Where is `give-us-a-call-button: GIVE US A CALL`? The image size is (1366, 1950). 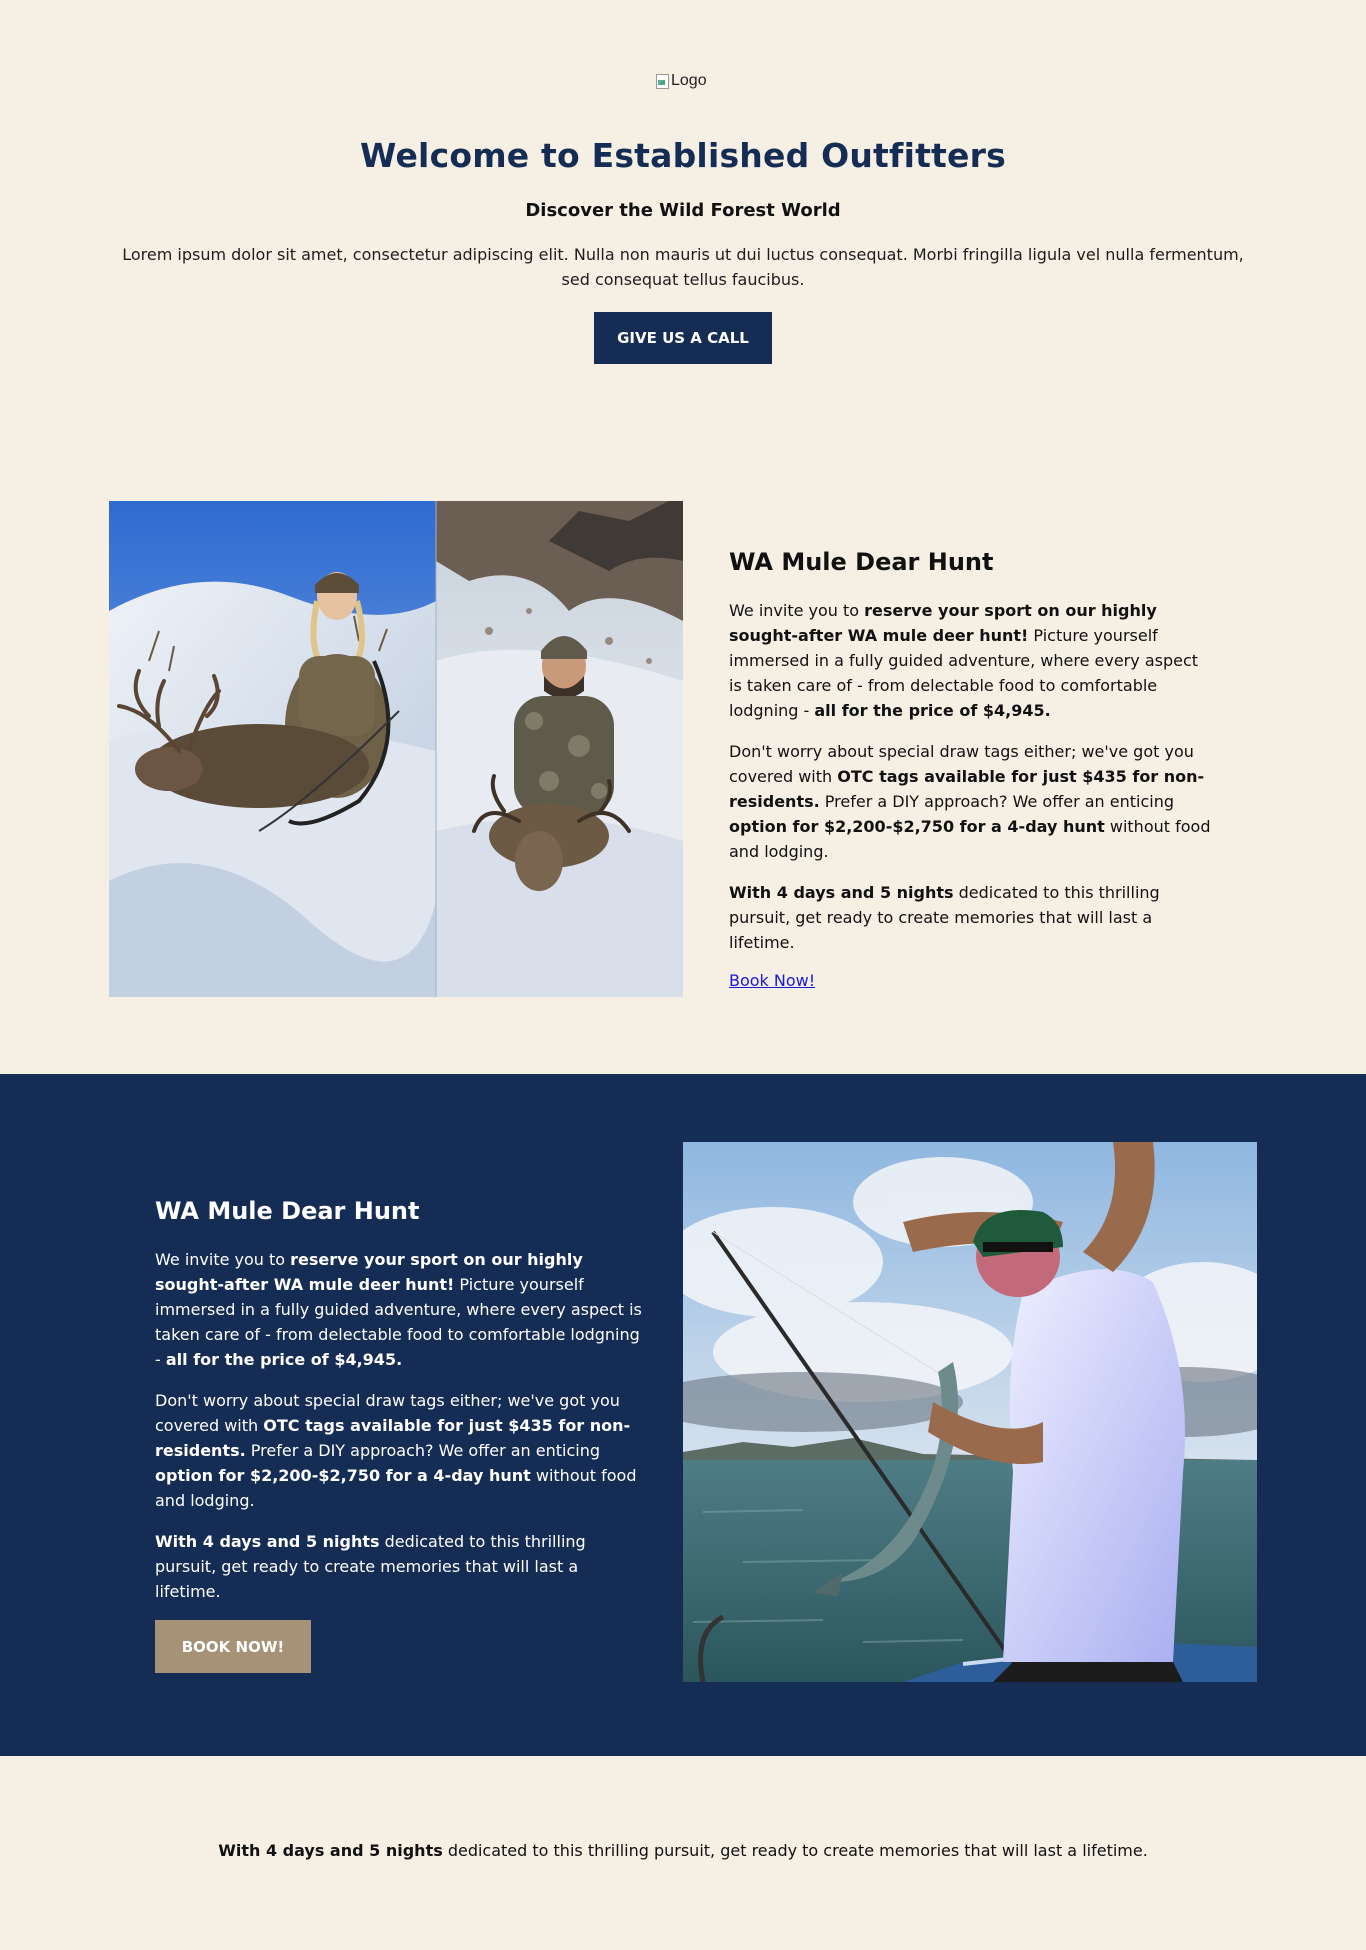
give-us-a-call-button: GIVE US A CALL is located at coordinates (683, 338).